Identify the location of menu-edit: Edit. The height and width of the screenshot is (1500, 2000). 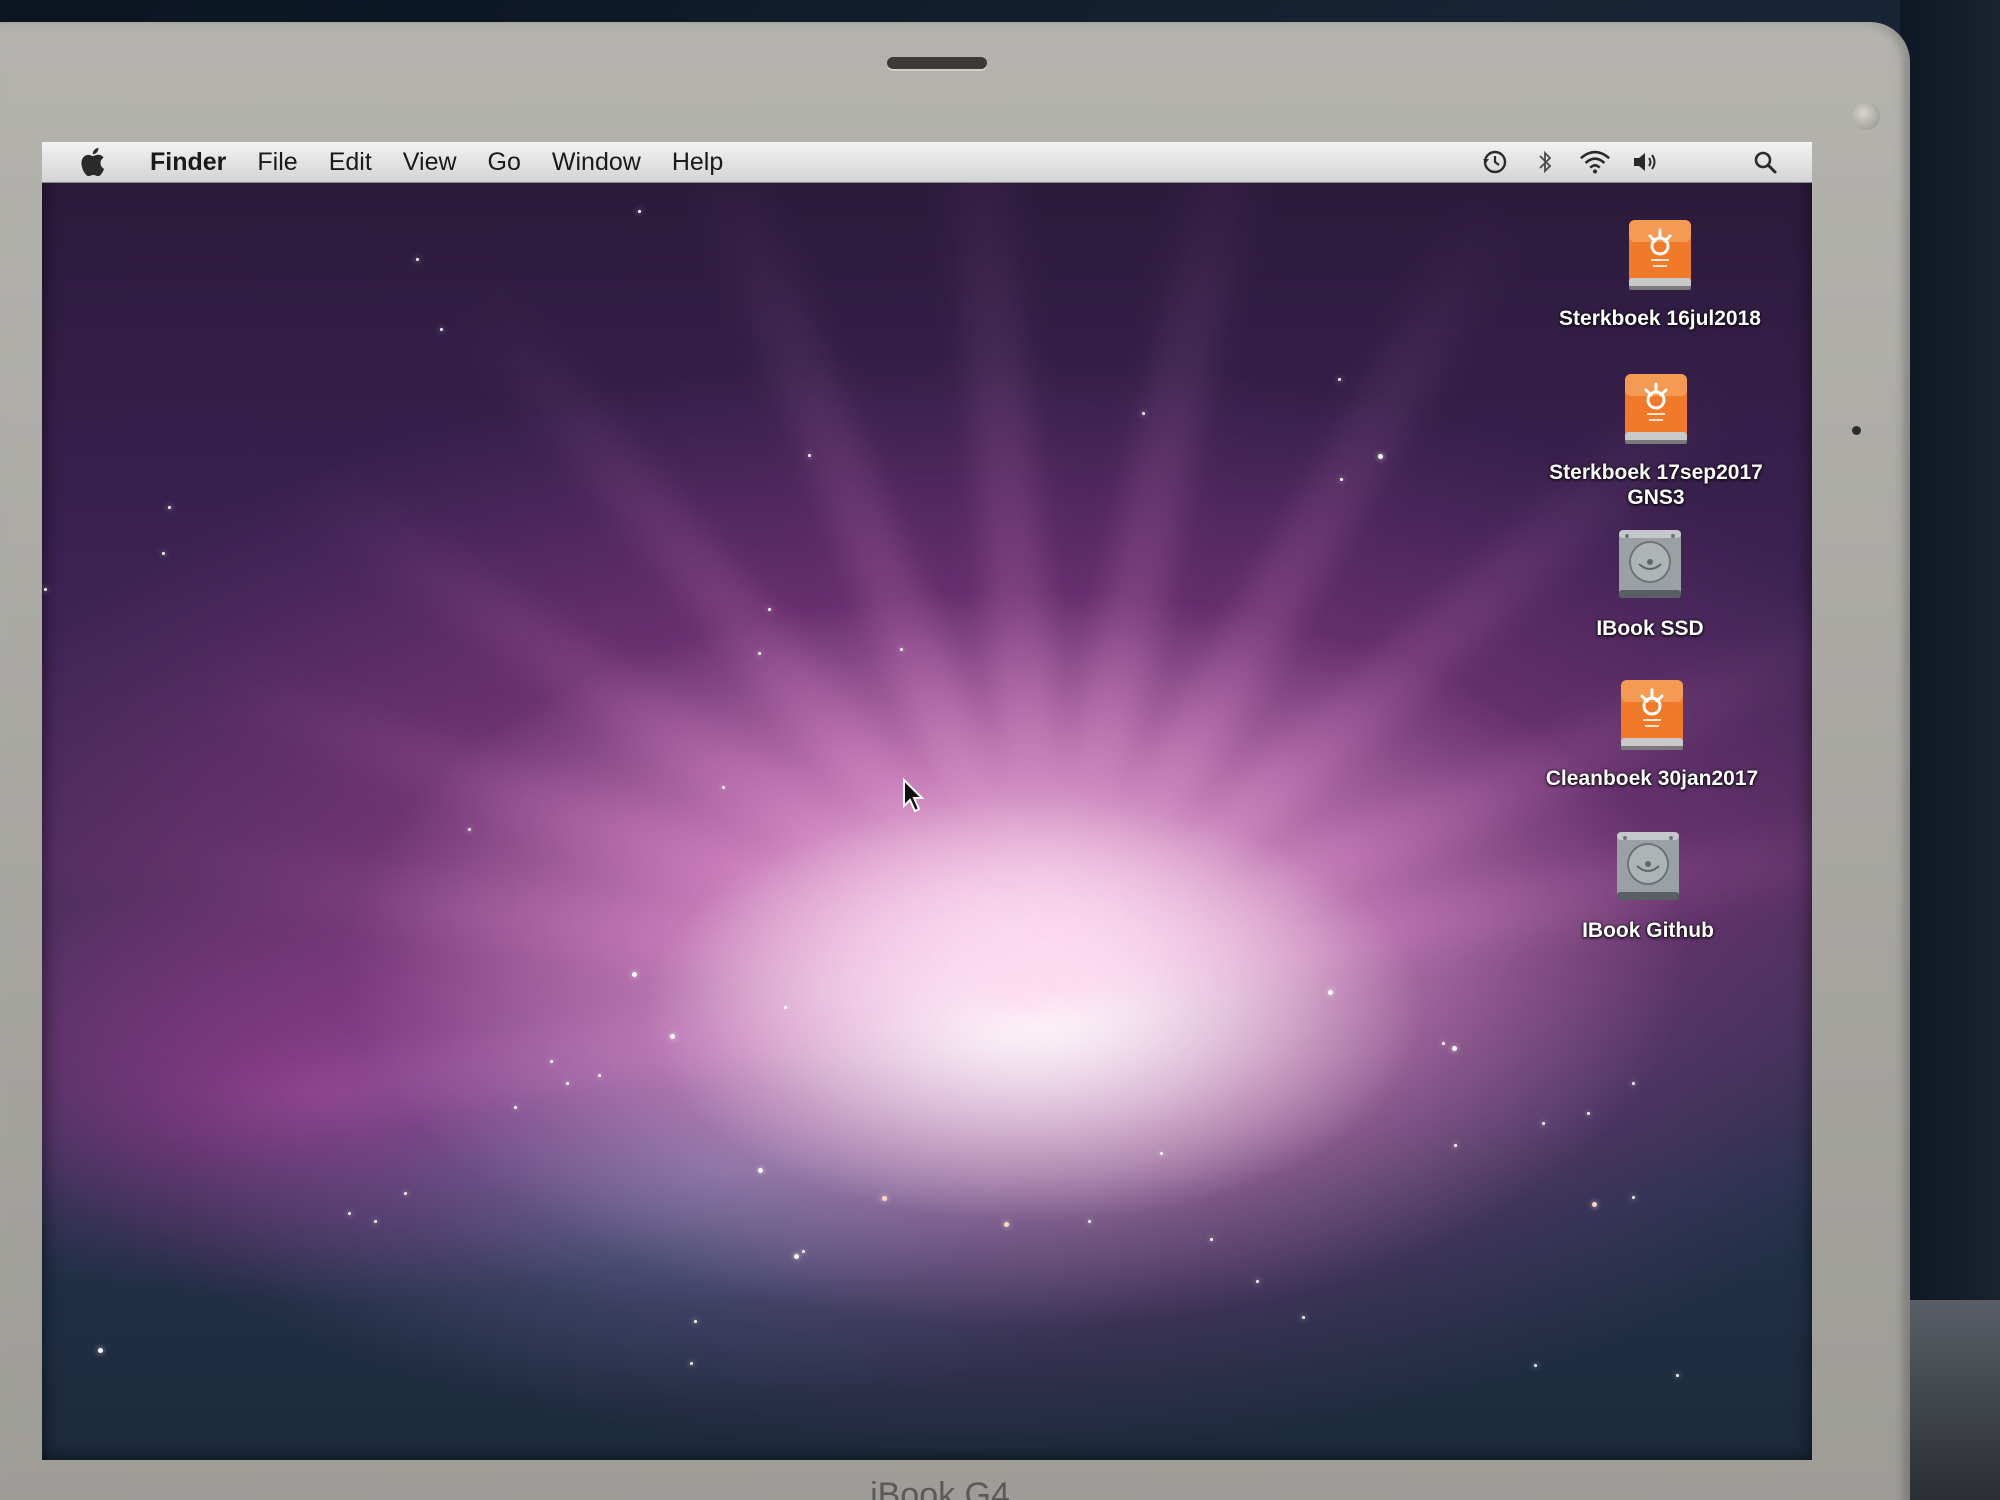
(350, 162).